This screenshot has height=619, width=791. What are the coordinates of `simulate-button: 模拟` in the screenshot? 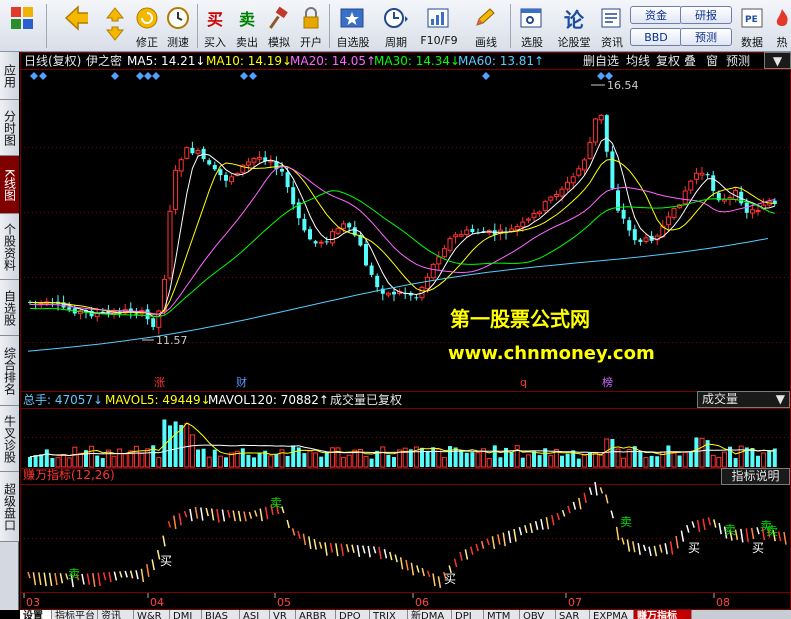 It's located at (279, 26).